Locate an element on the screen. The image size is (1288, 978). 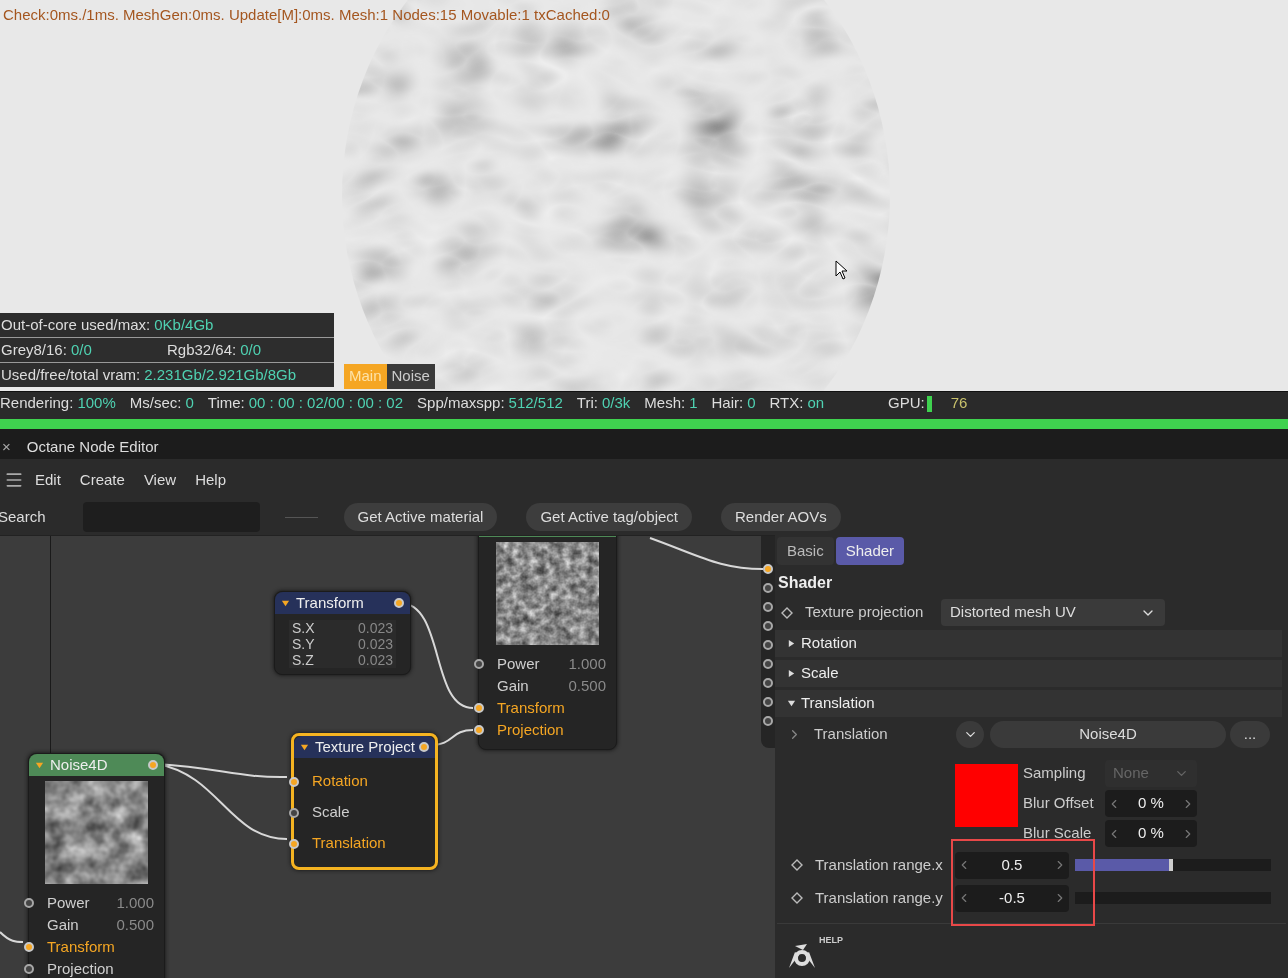
linked-node-button: Noise4D is located at coordinates (1108, 734).